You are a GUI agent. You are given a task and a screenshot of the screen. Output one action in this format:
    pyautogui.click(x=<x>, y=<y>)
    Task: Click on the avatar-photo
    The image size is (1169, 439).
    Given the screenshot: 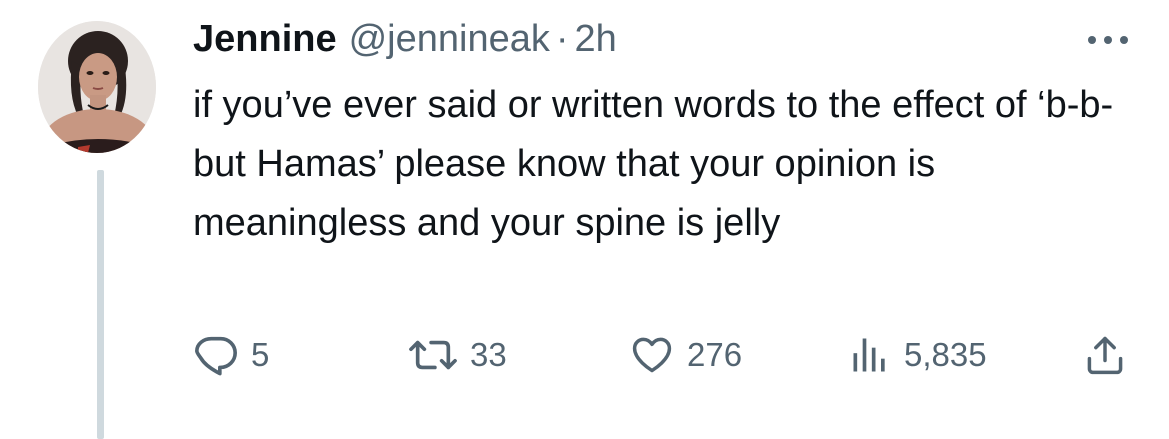 What is the action you would take?
    pyautogui.click(x=97, y=87)
    